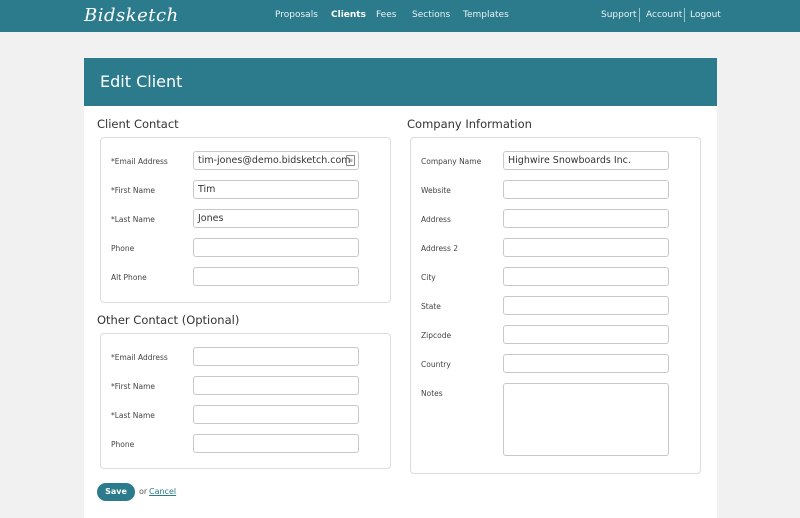 This screenshot has width=800, height=518. I want to click on bidsketch-logo: Bidsketch, so click(131, 15).